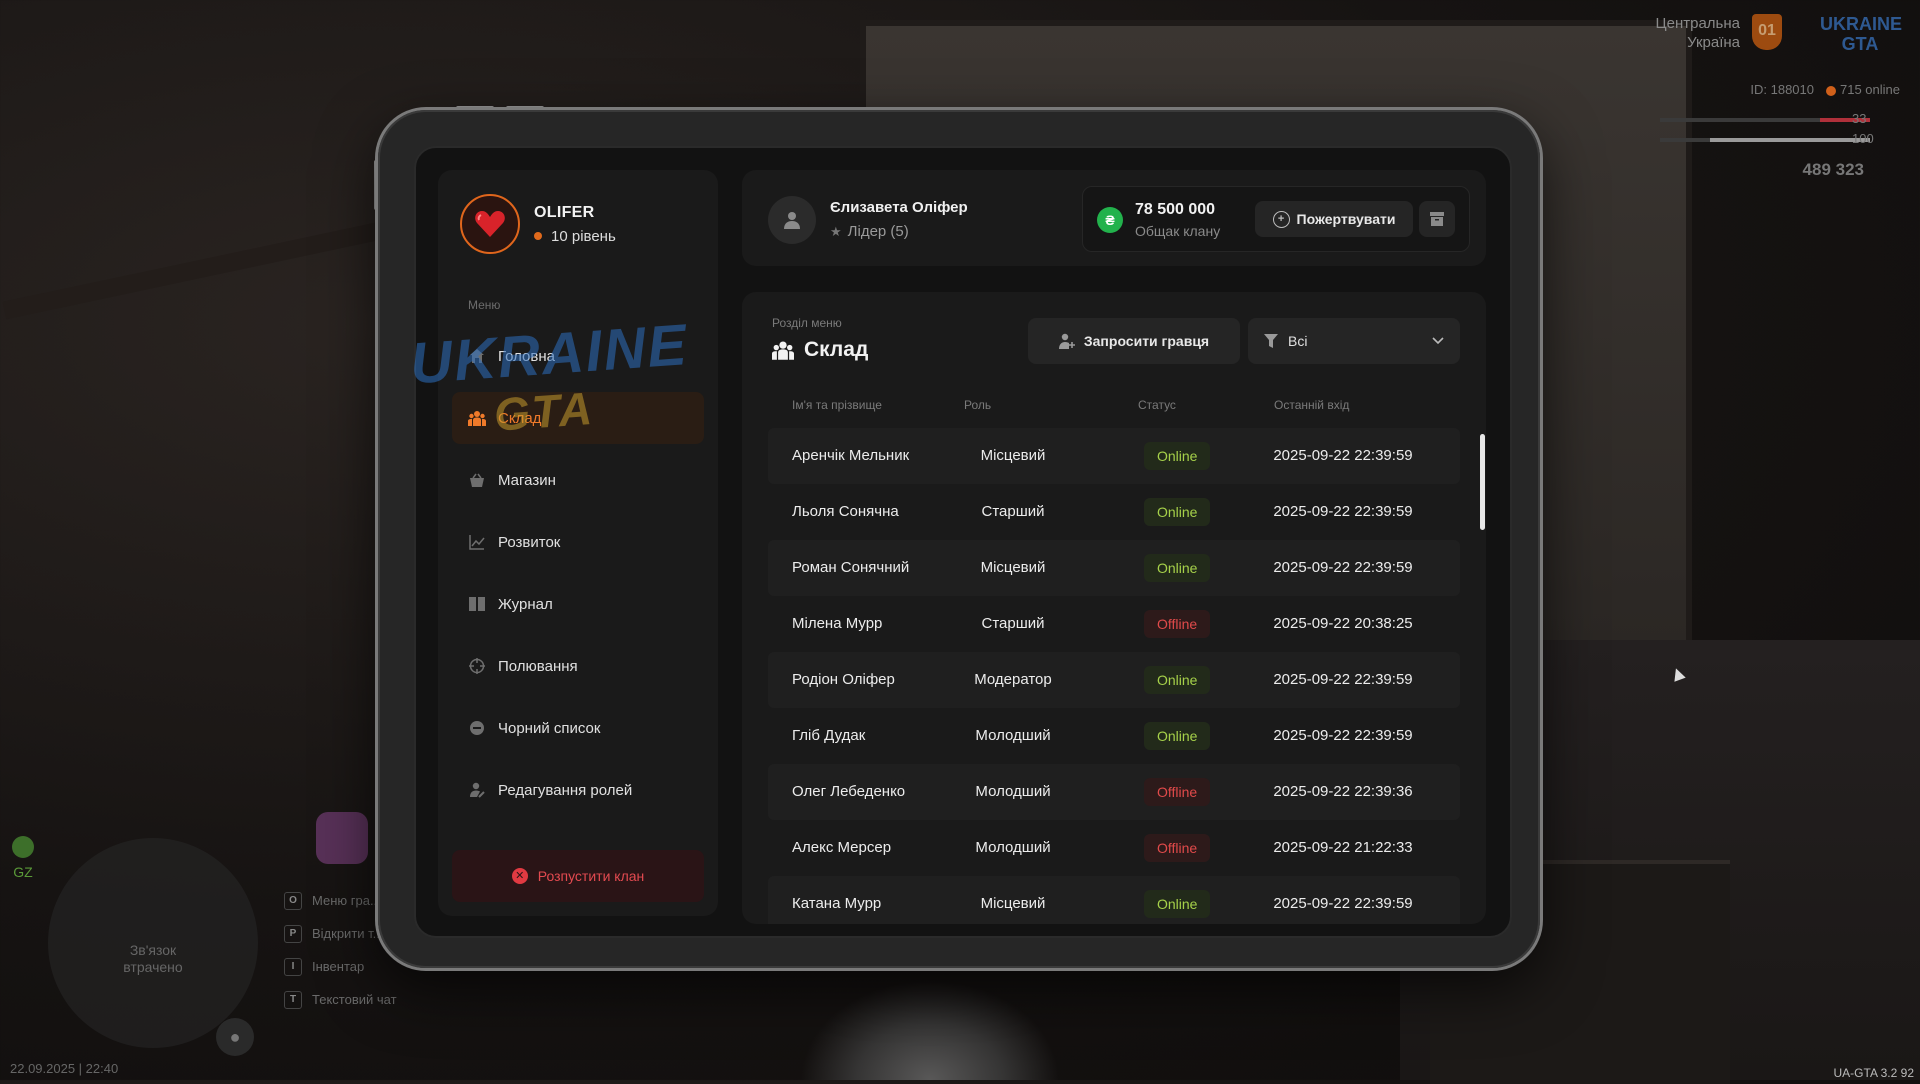  Describe the element at coordinates (578, 418) in the screenshot. I see `sidebar-item-members: Склад` at that location.